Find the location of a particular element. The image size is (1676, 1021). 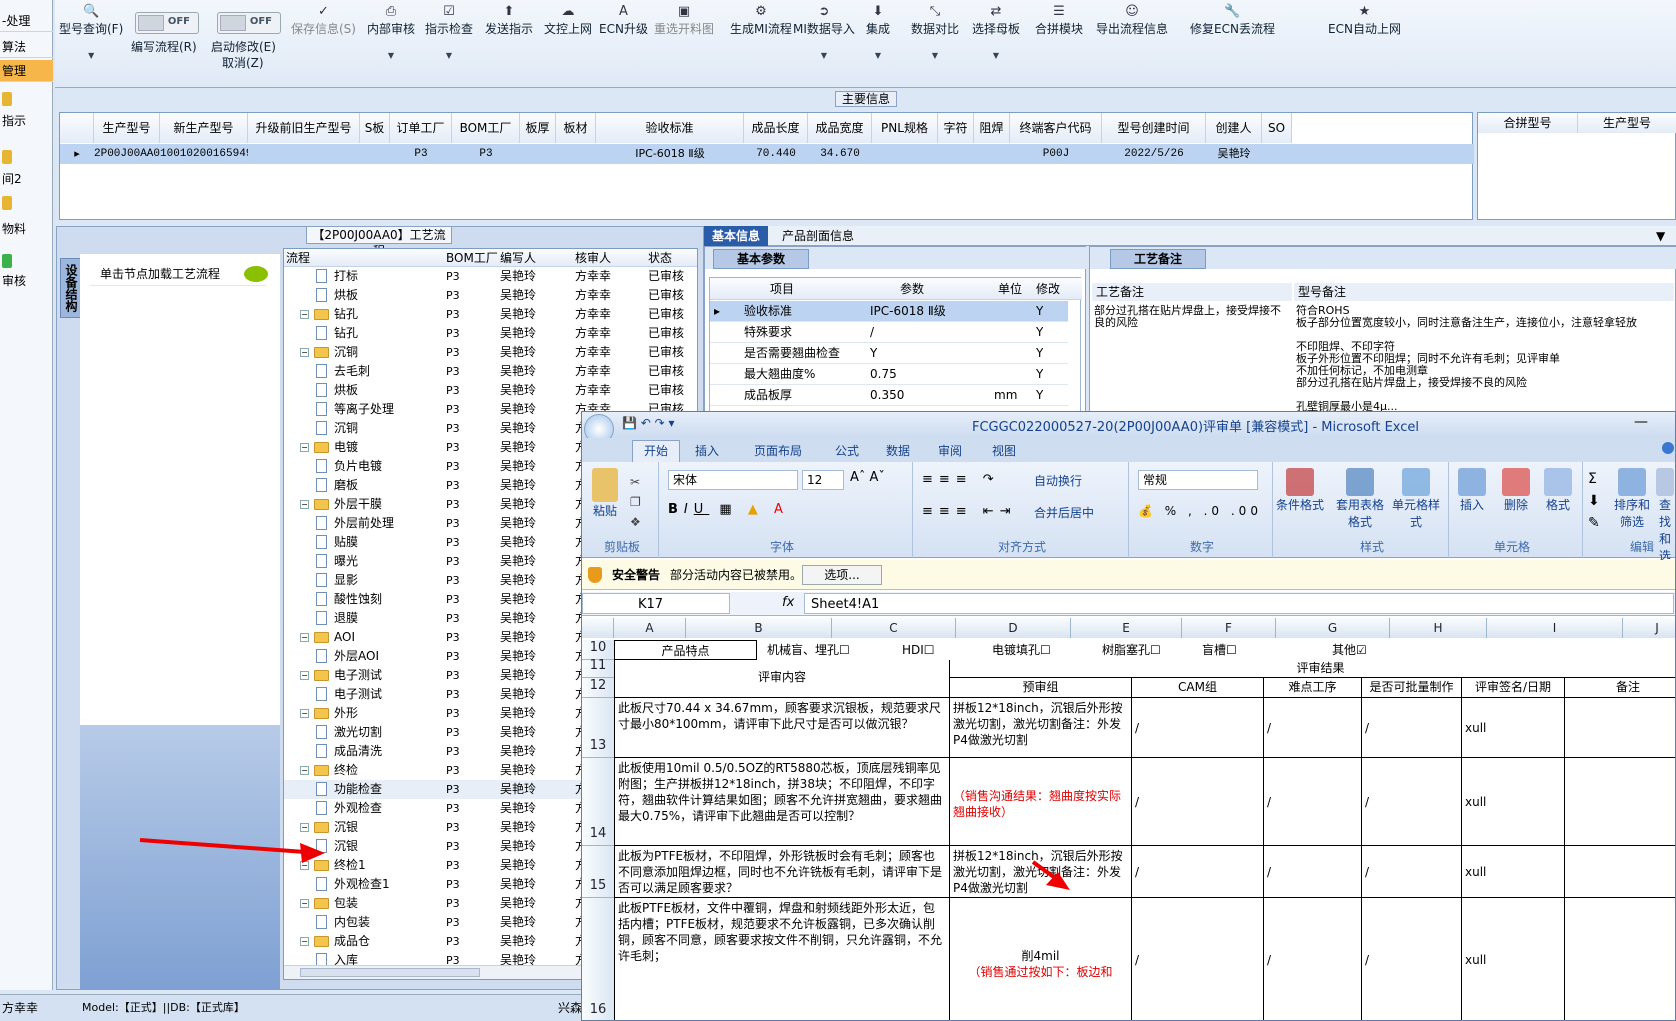

red-arrowhead-icon is located at coordinates (312, 853).